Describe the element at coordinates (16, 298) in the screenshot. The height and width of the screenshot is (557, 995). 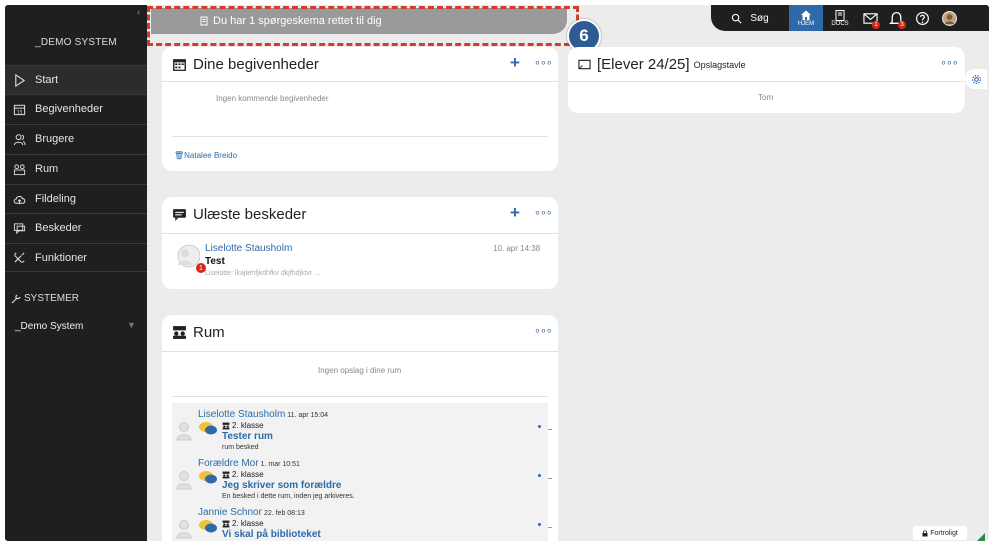
I see `wrench-icon` at that location.